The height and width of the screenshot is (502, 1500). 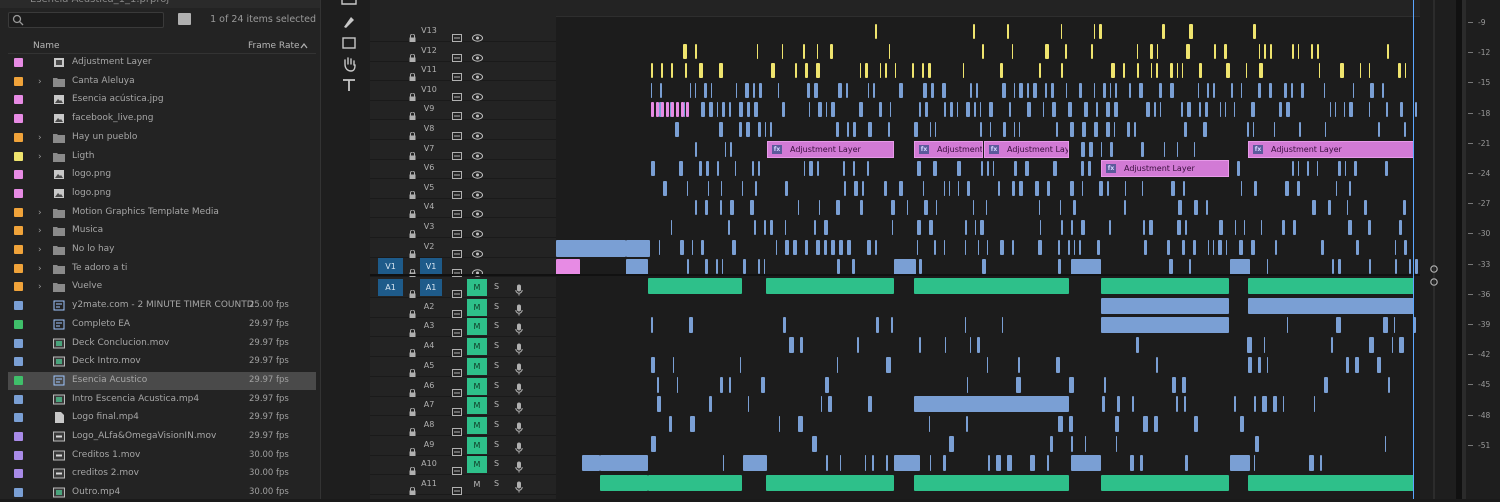 What do you see at coordinates (412, 310) in the screenshot?
I see `lock-icon` at bounding box center [412, 310].